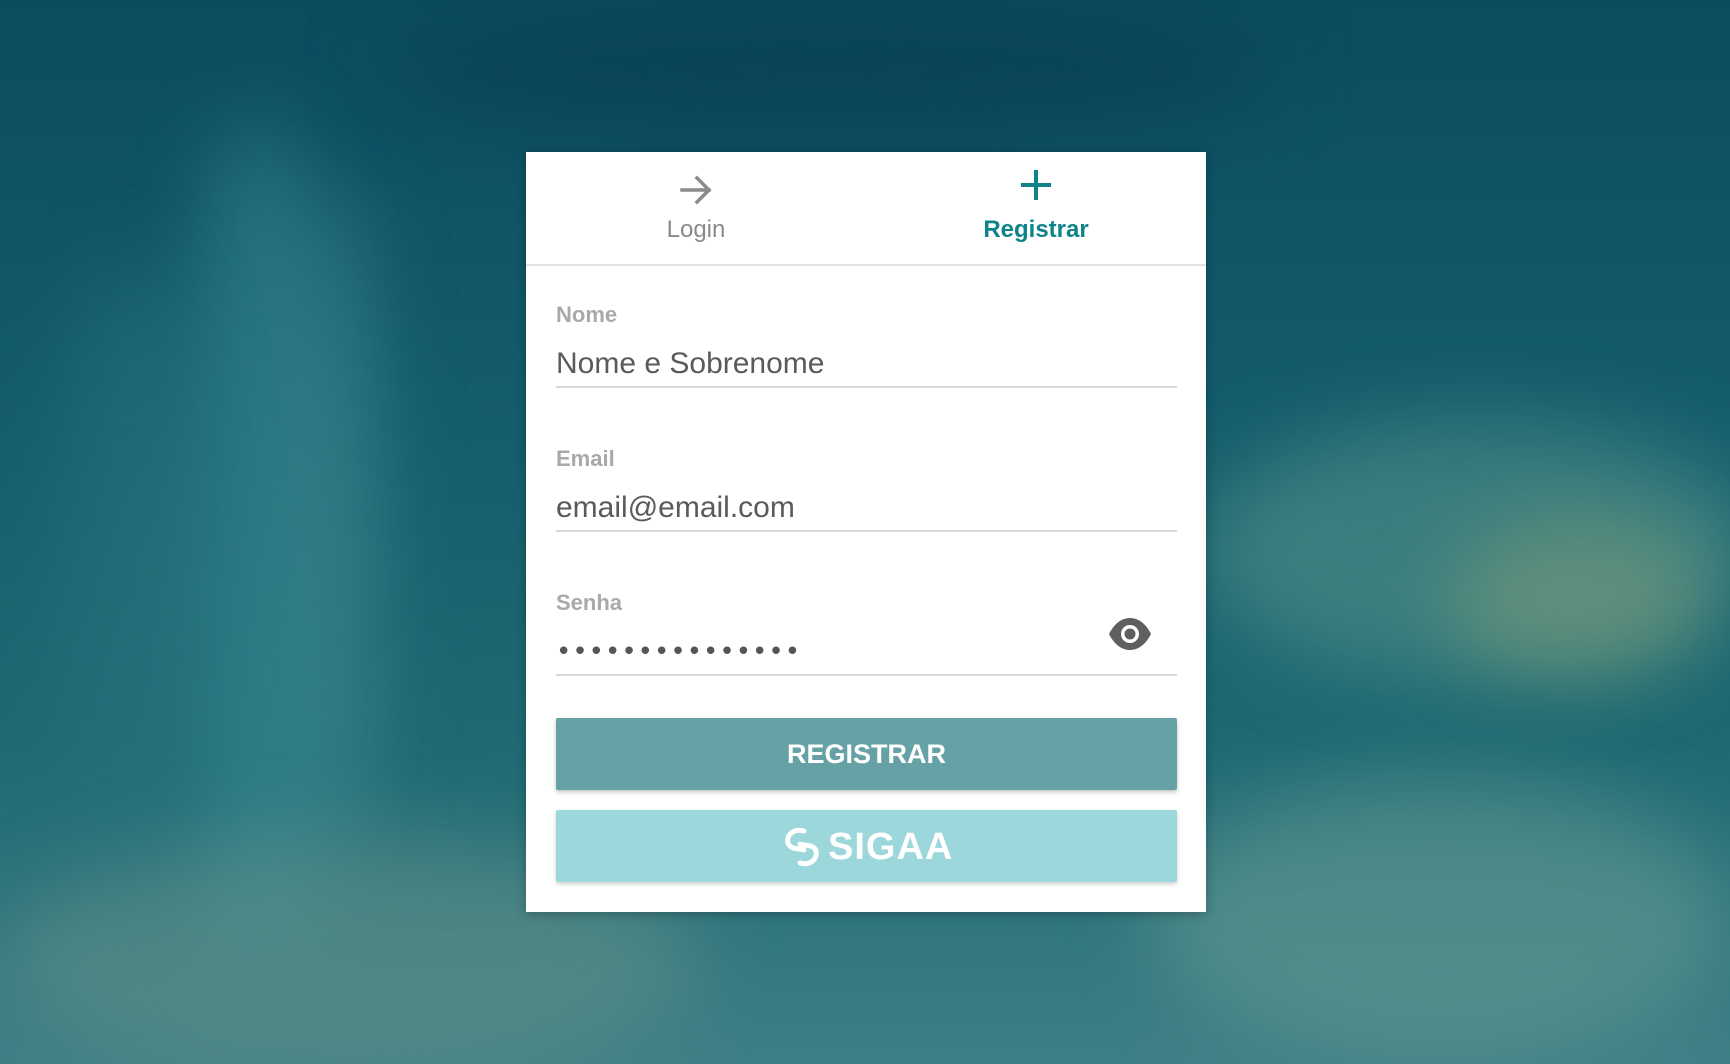 Image resolution: width=1730 pixels, height=1064 pixels. What do you see at coordinates (1130, 634) in the screenshot?
I see `eye-icon` at bounding box center [1130, 634].